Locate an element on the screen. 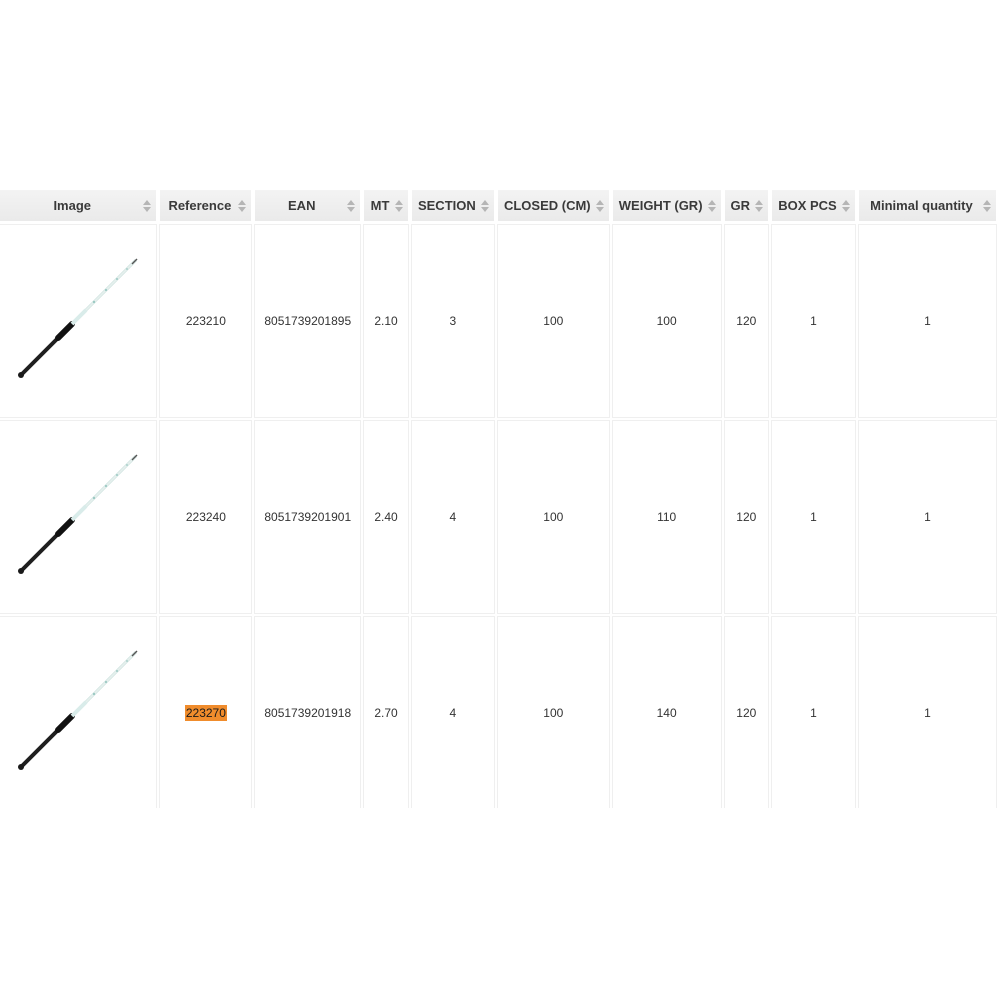 The image size is (1000, 1000). column-label: EAN is located at coordinates (302, 205).